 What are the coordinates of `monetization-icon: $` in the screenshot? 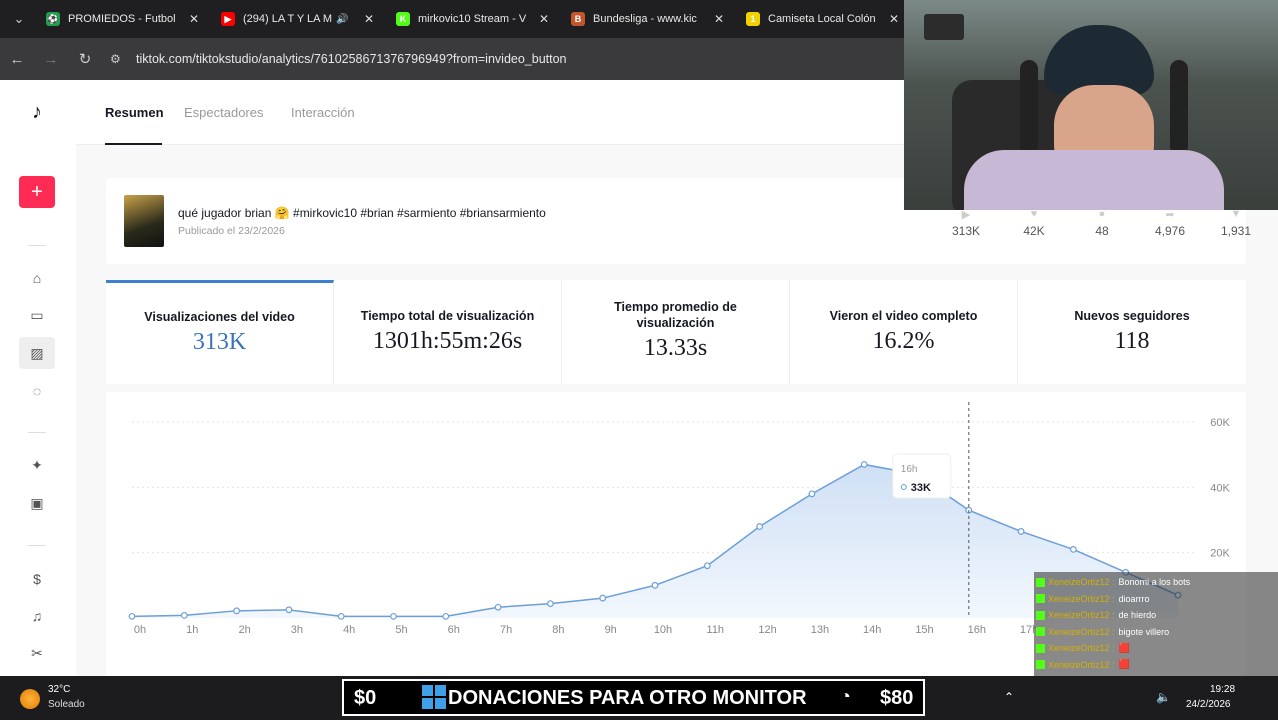 It's located at (37, 579).